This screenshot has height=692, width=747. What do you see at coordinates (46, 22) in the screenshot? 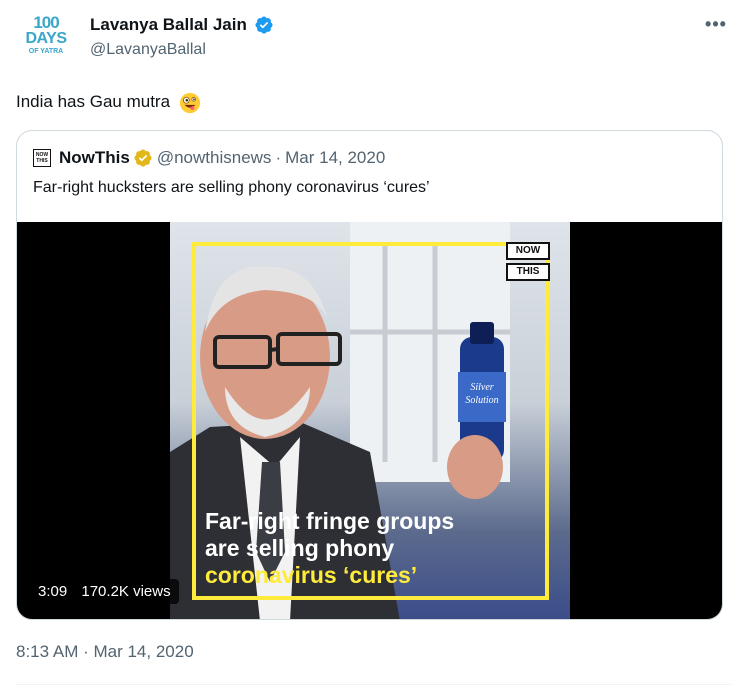
I see `avatar-text-100: 100` at bounding box center [46, 22].